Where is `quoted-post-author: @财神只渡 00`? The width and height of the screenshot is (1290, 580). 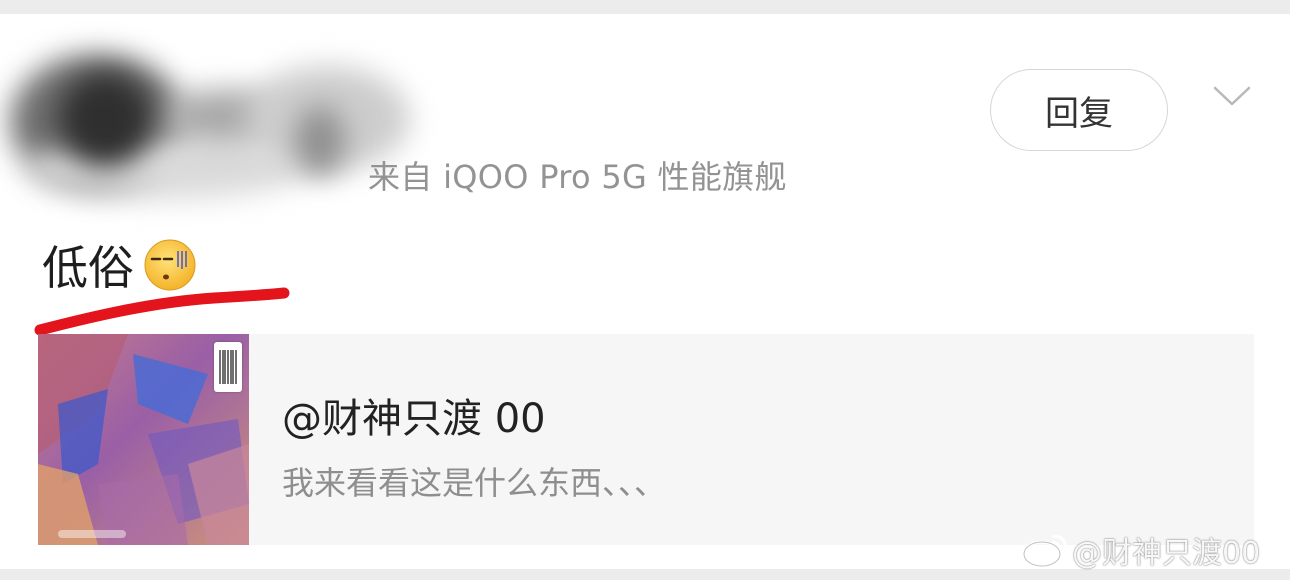
quoted-post-author: @财神只渡 00 is located at coordinates (414, 415).